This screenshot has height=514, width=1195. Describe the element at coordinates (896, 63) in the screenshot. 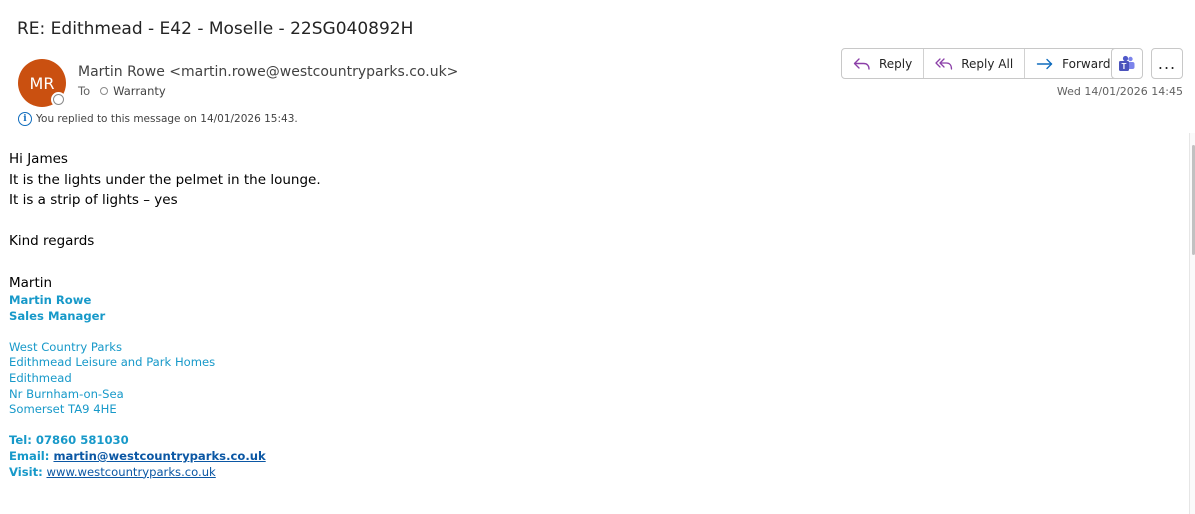

I see `reply-label: Reply` at that location.